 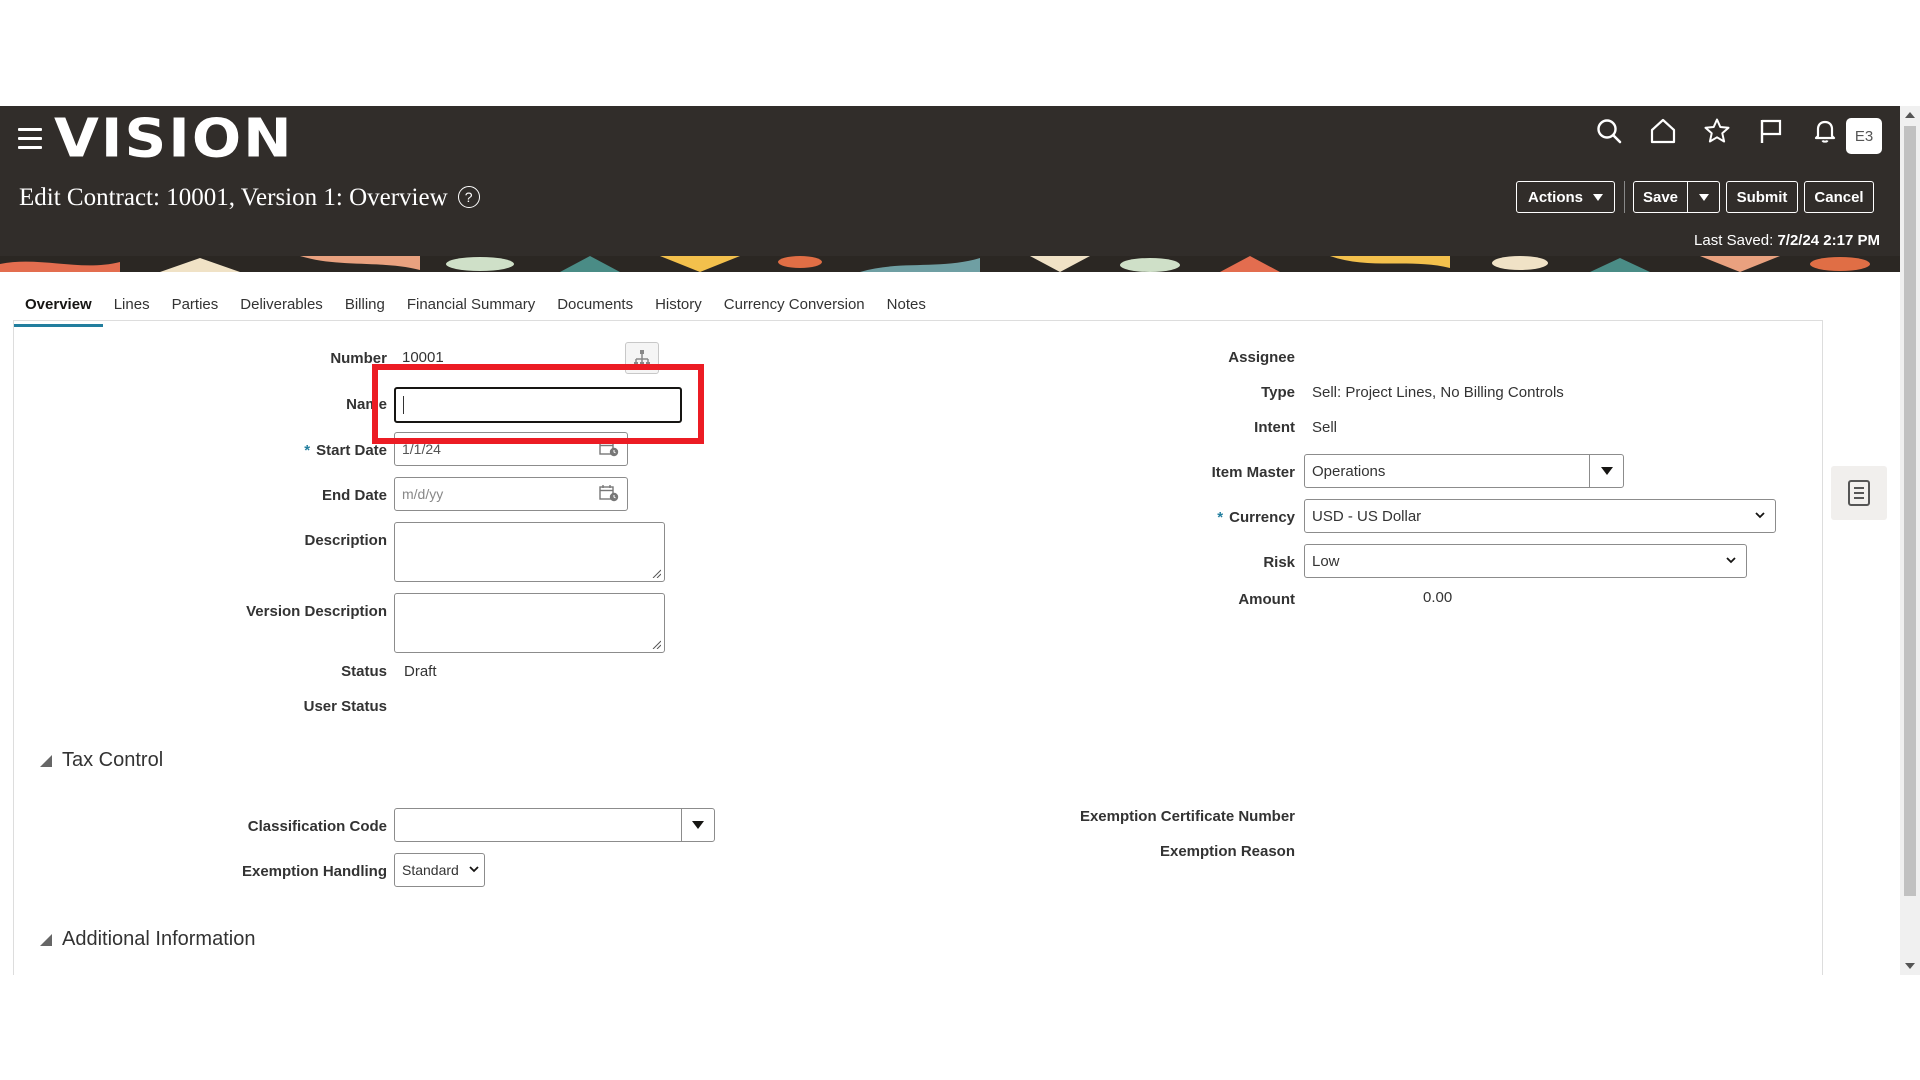 I want to click on item-master-label: Item Master, so click(x=1253, y=472).